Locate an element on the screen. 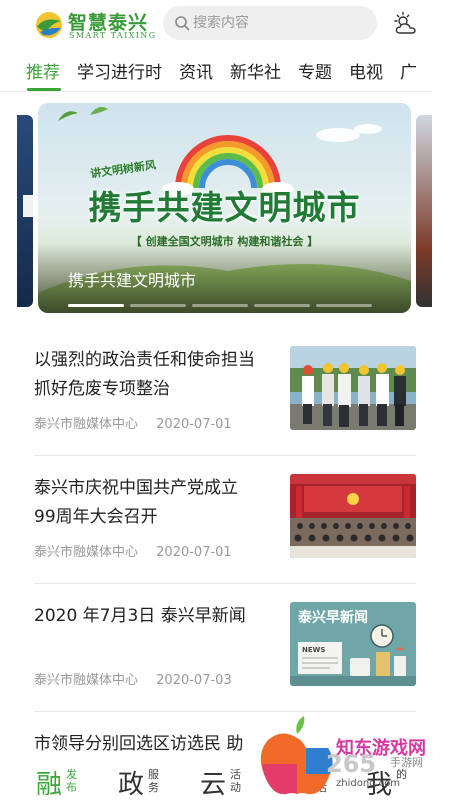 The width and height of the screenshot is (450, 800). next-slide-peek is located at coordinates (424, 211).